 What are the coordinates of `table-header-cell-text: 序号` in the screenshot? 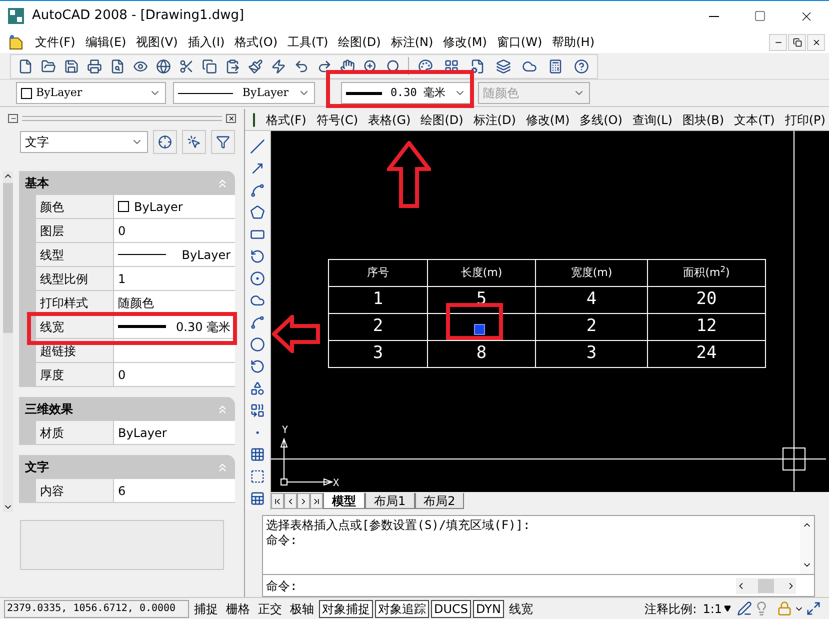 It's located at (378, 272).